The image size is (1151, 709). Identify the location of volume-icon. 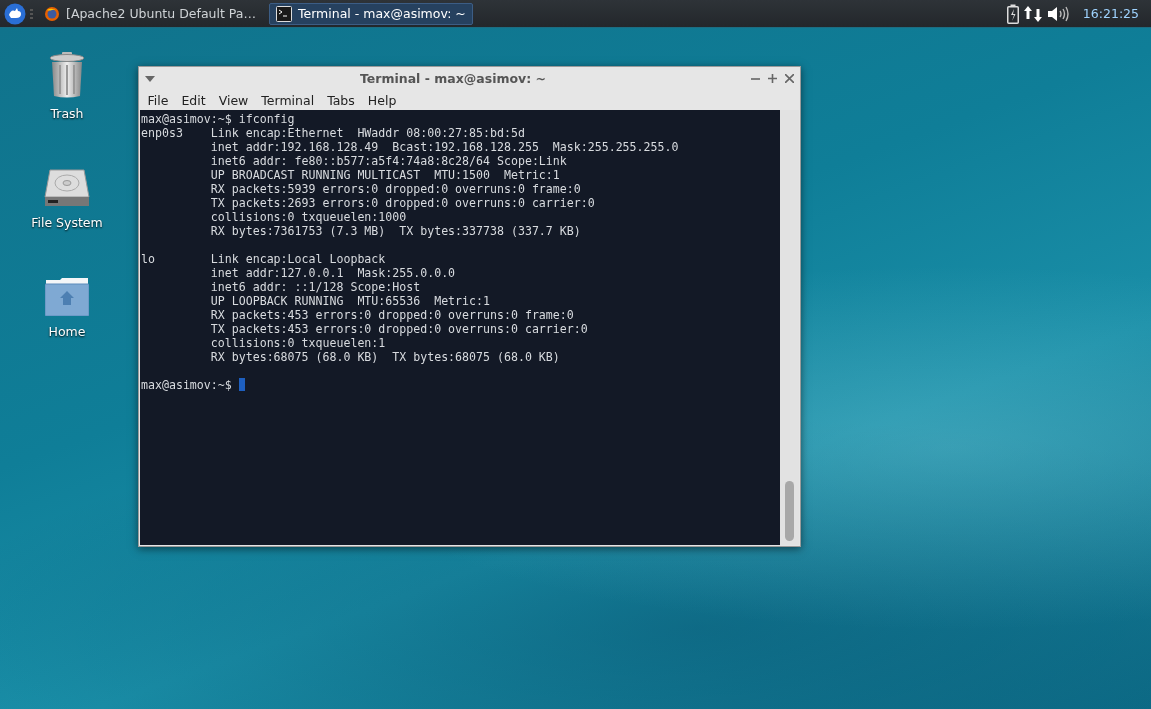
(1057, 13).